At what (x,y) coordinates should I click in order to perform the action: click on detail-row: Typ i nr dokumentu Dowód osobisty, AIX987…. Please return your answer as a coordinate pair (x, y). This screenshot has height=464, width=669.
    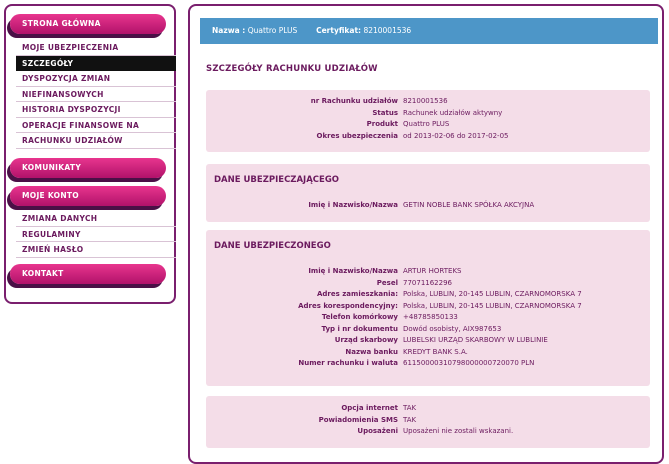
    Looking at the image, I should click on (411, 328).